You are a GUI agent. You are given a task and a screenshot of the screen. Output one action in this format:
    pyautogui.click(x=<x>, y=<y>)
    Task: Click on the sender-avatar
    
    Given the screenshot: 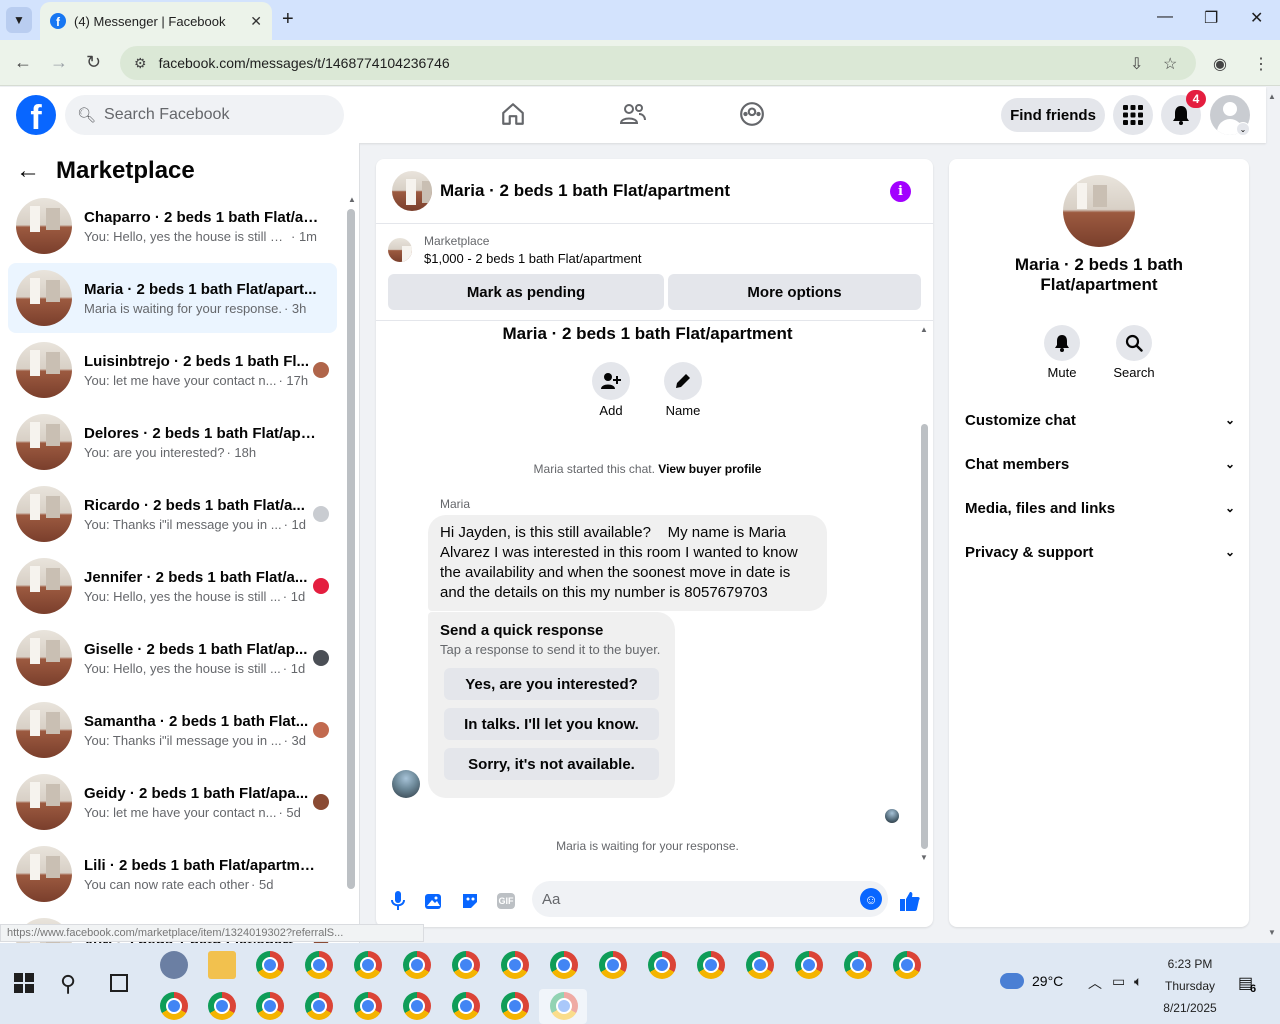 What is the action you would take?
    pyautogui.click(x=406, y=784)
    